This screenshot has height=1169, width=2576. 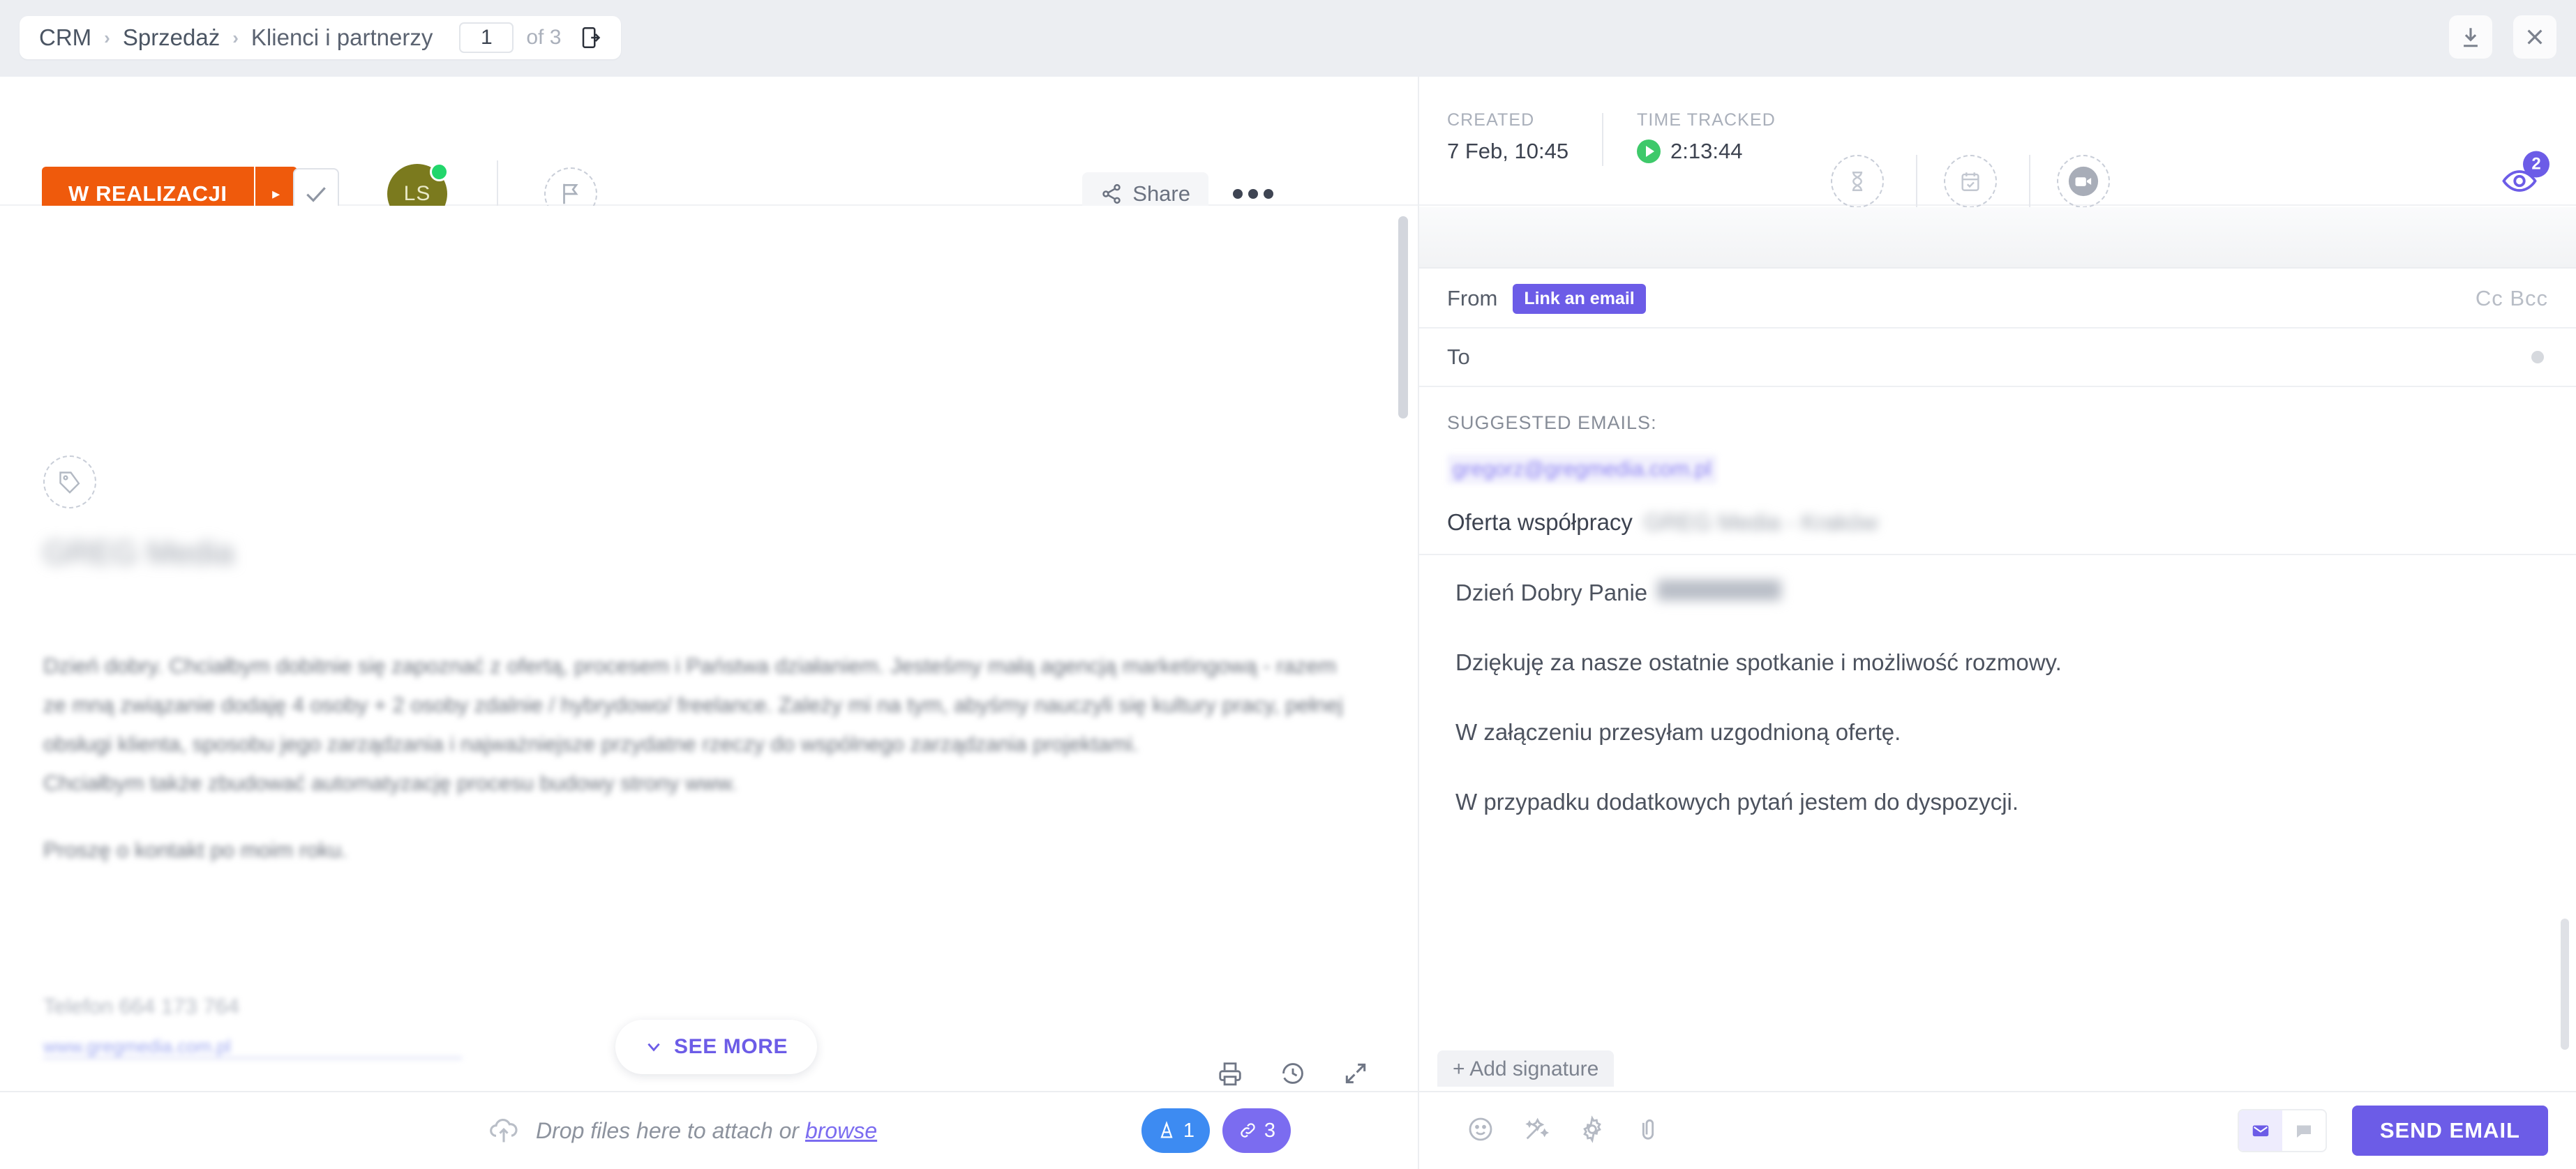 I want to click on to-row: To, so click(x=1997, y=358).